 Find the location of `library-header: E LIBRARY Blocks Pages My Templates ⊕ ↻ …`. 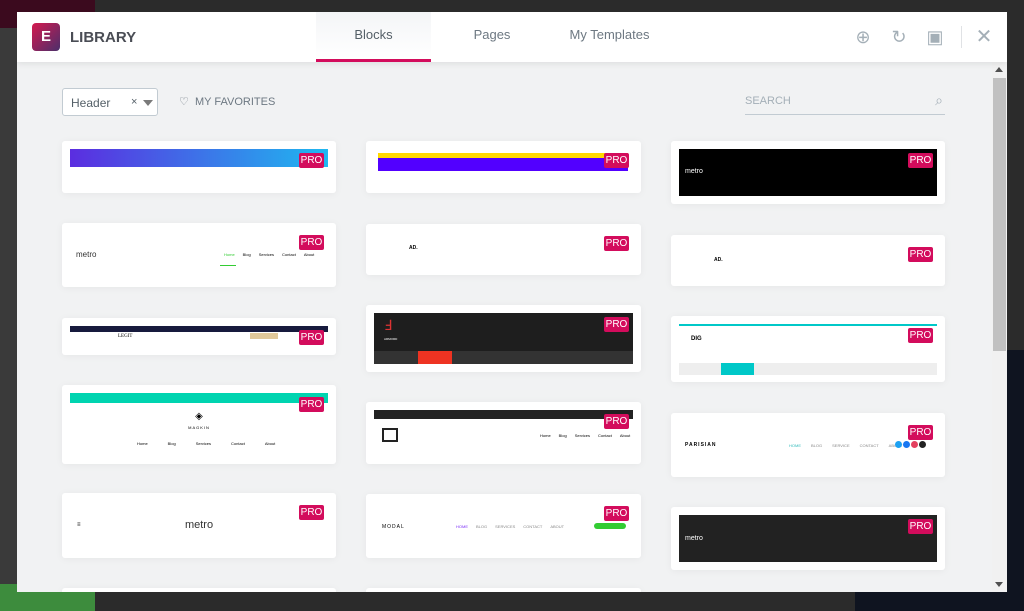

library-header: E LIBRARY Blocks Pages My Templates ⊕ ↻ … is located at coordinates (512, 37).